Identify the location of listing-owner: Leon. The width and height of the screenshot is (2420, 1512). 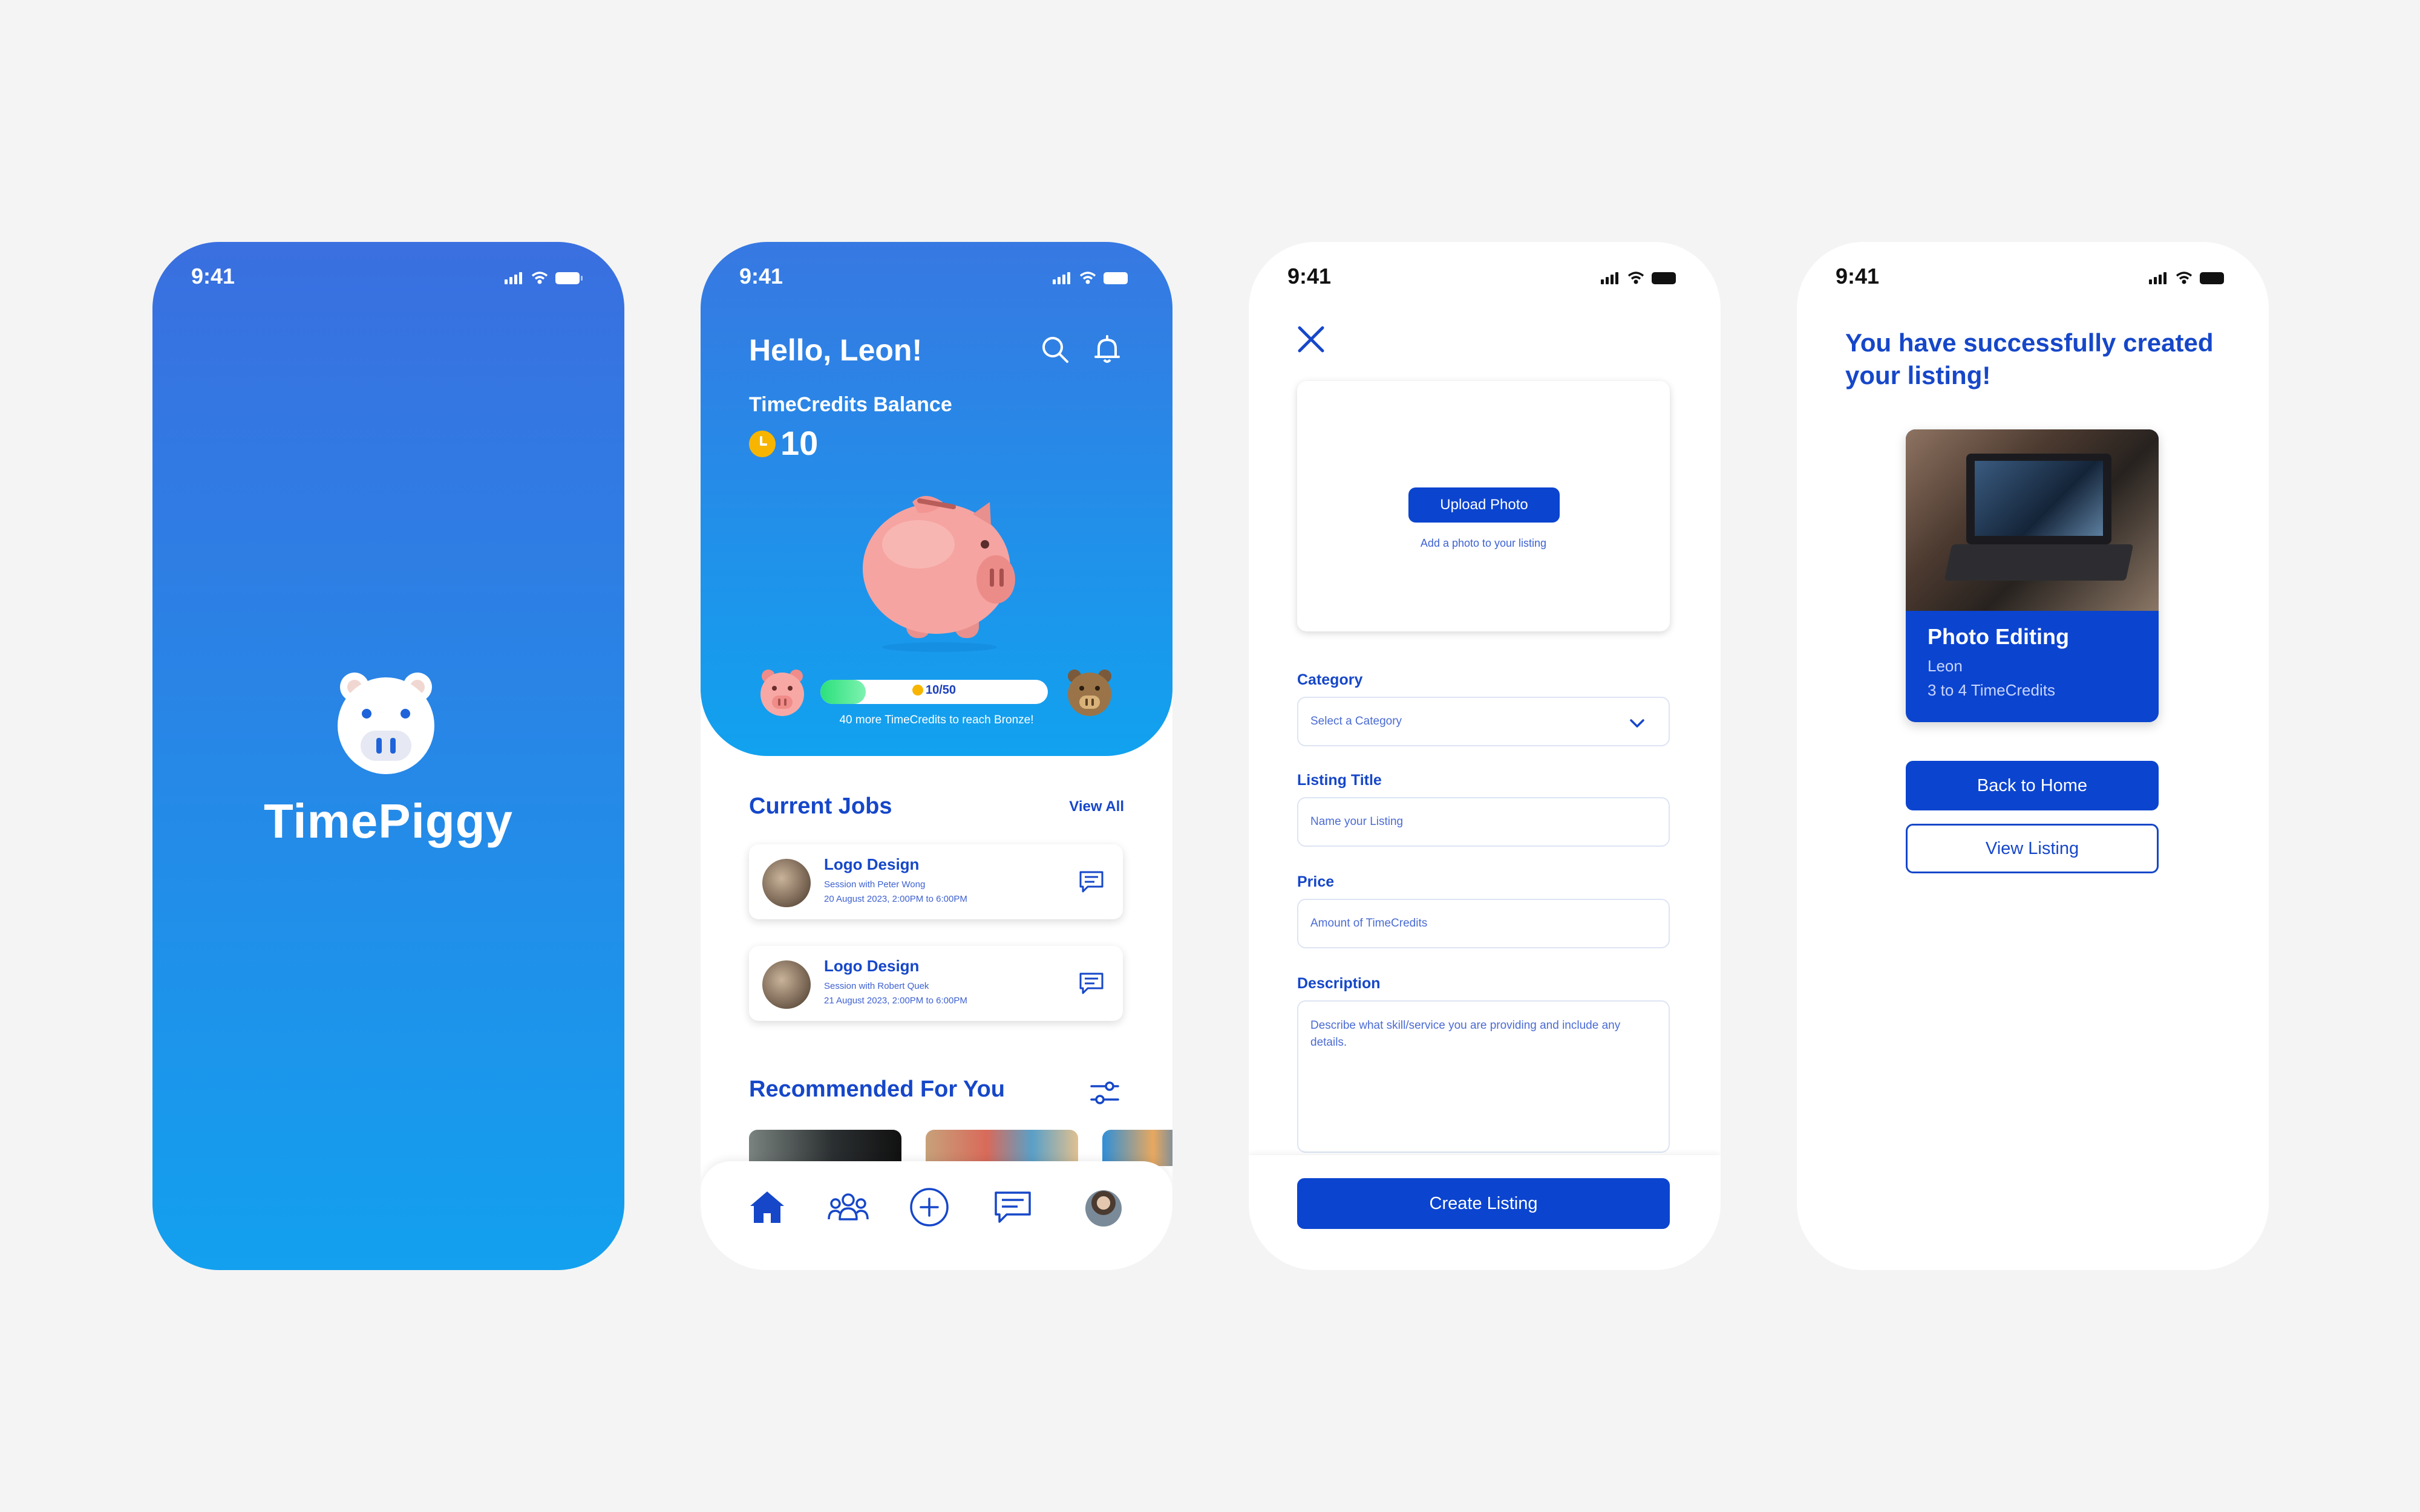
(1945, 666).